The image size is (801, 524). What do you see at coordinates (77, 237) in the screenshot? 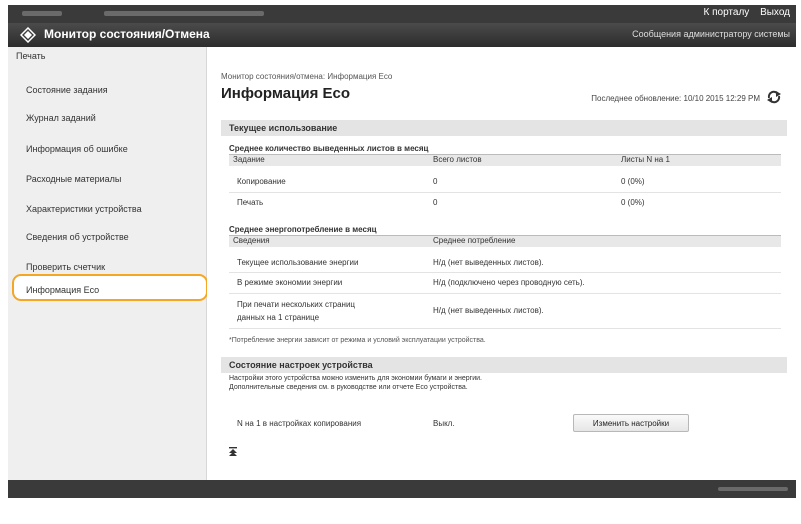
I see `sidebar-item-device-info: Сведения об устройстве` at bounding box center [77, 237].